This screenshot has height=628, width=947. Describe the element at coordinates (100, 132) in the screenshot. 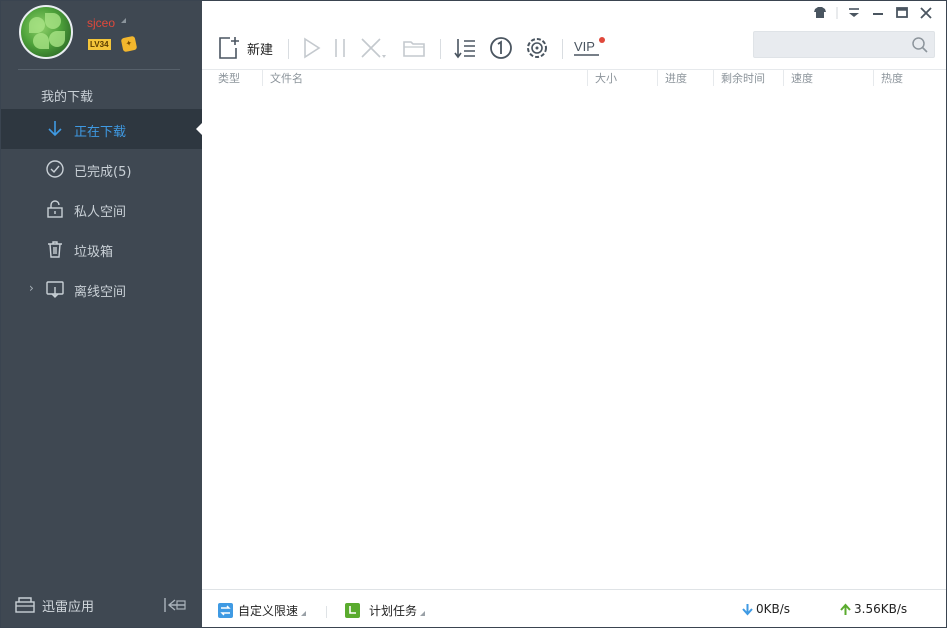

I see `sidebar-item-label: 正在下载` at that location.